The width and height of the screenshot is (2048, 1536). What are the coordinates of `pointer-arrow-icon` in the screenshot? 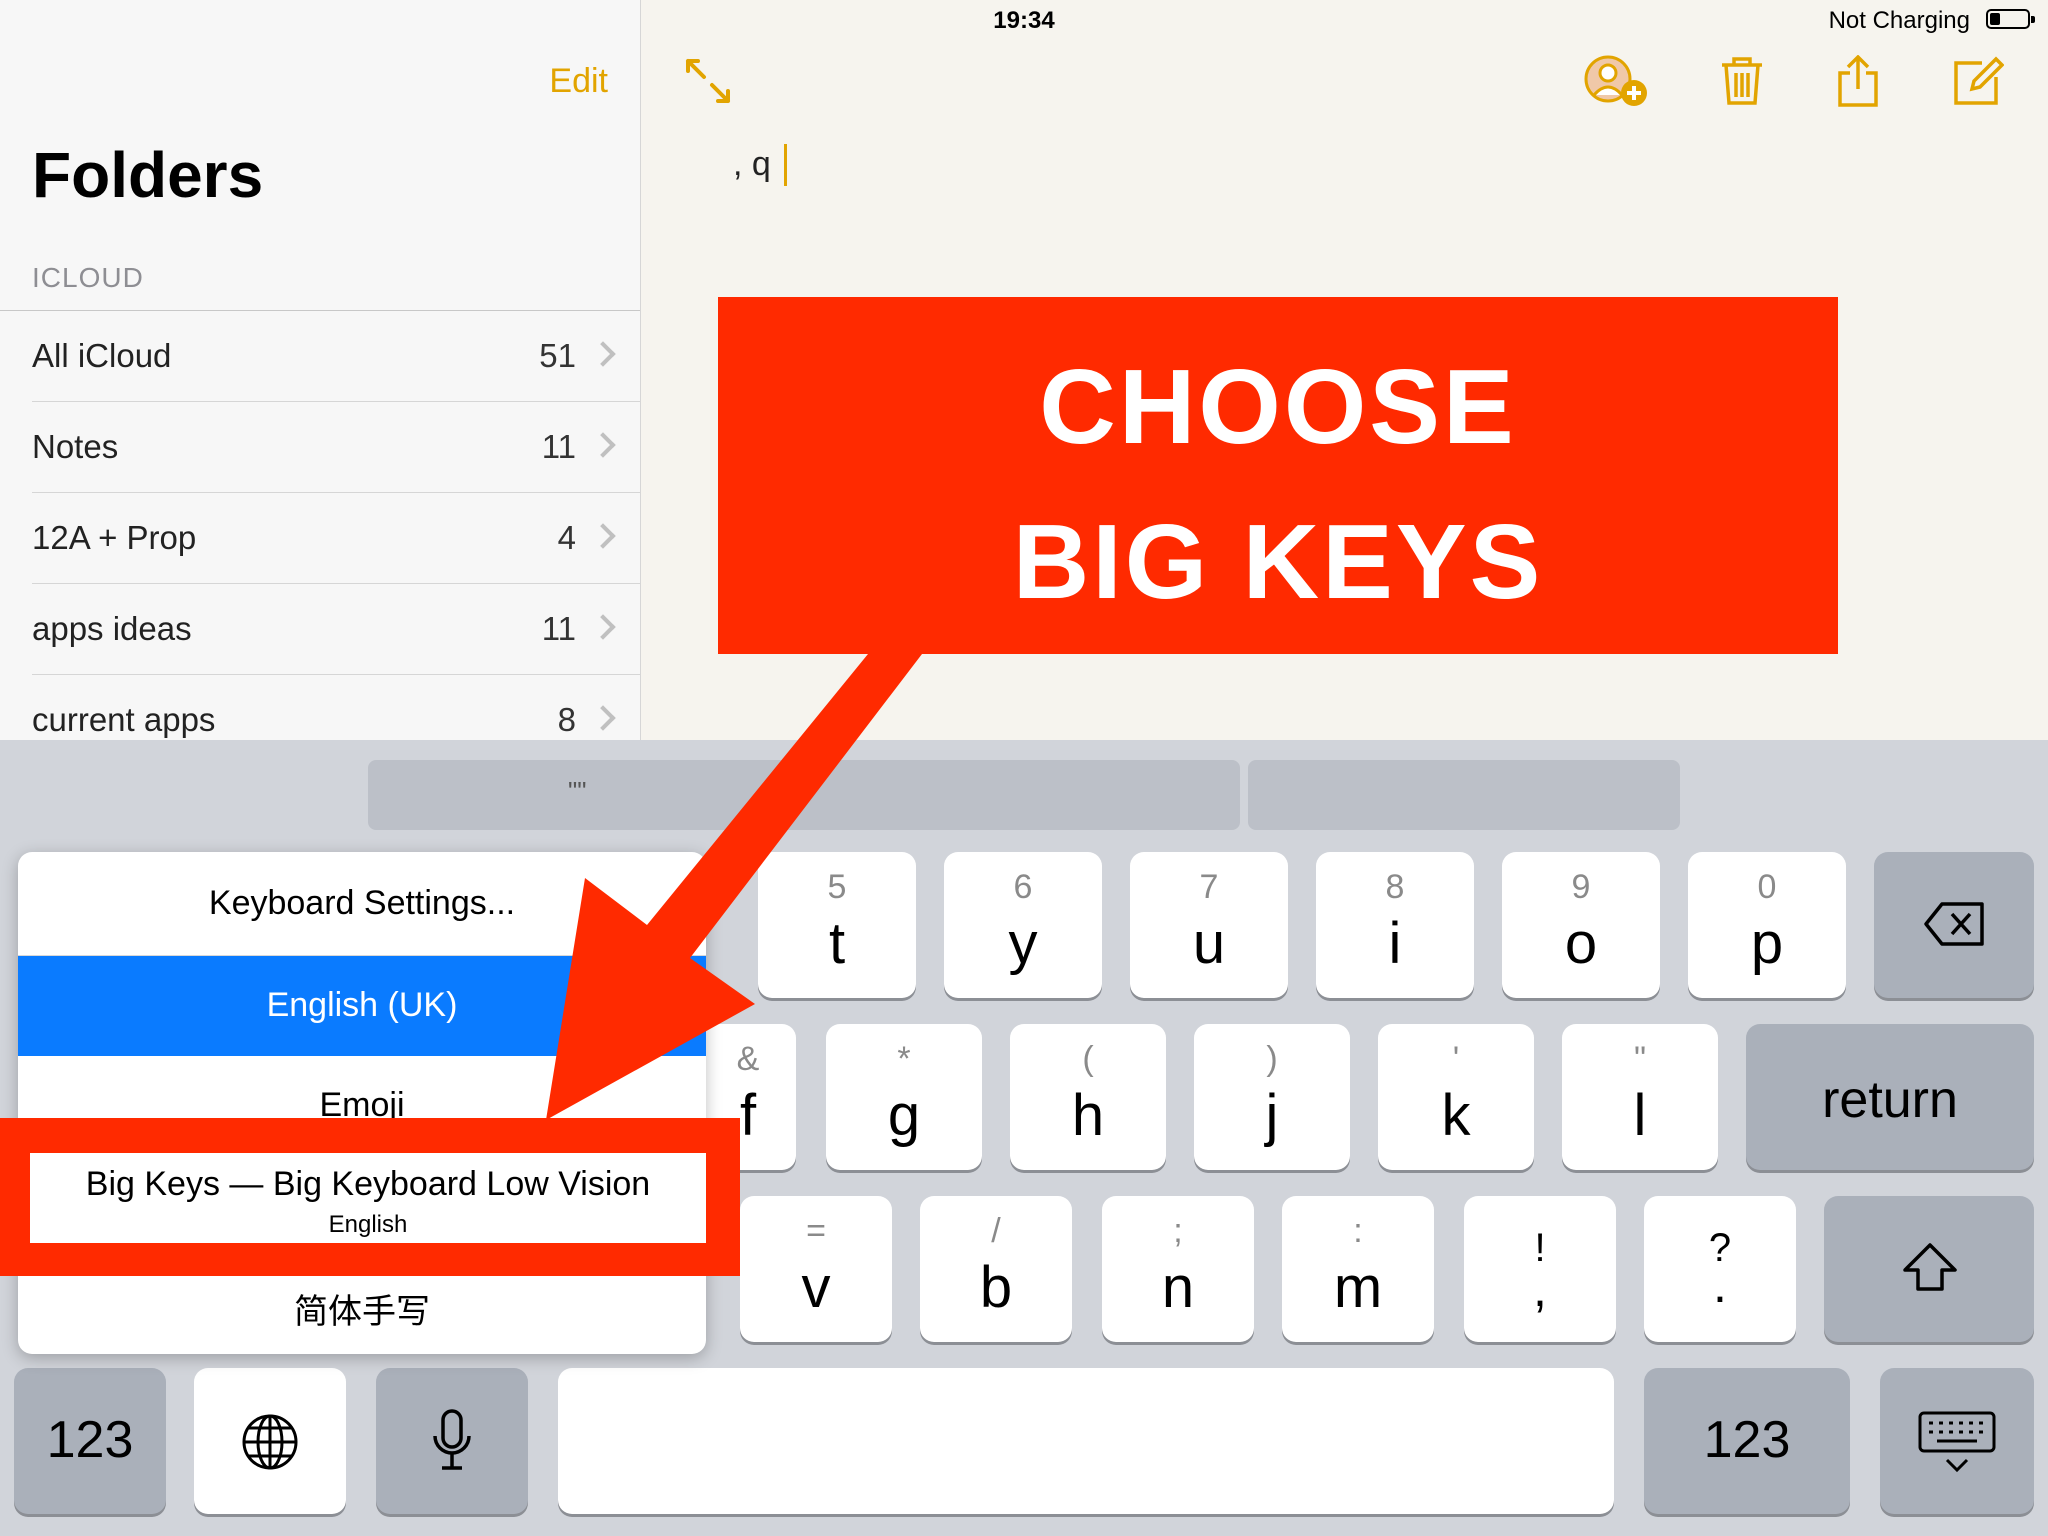 It's located at (734, 887).